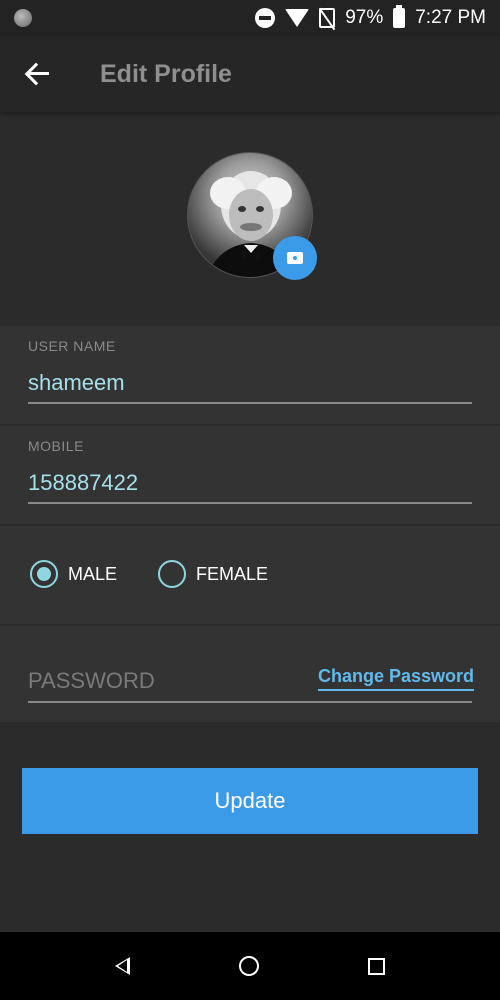 The height and width of the screenshot is (1000, 500). I want to click on username-label: USER NAME, so click(72, 346).